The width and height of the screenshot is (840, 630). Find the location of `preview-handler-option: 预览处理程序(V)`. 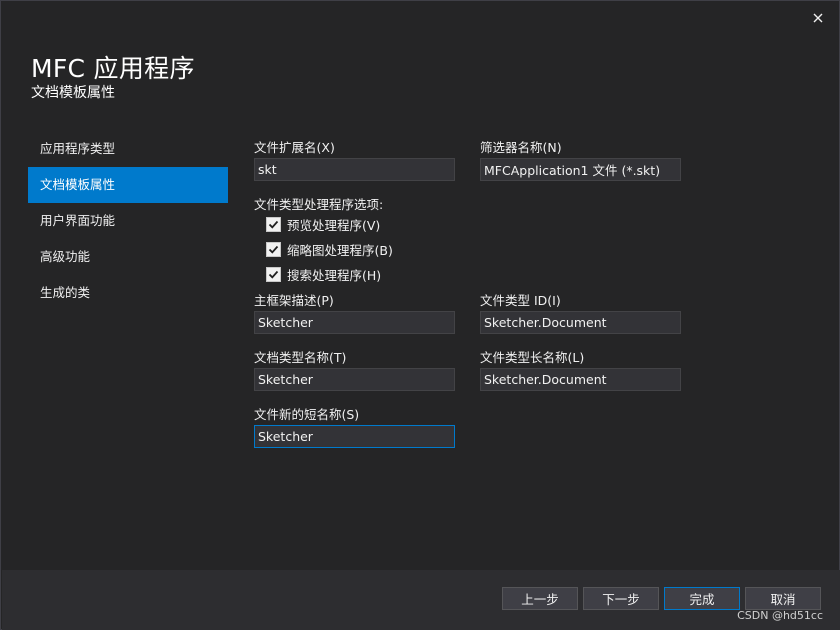

preview-handler-option: 预览处理程序(V) is located at coordinates (323, 224).